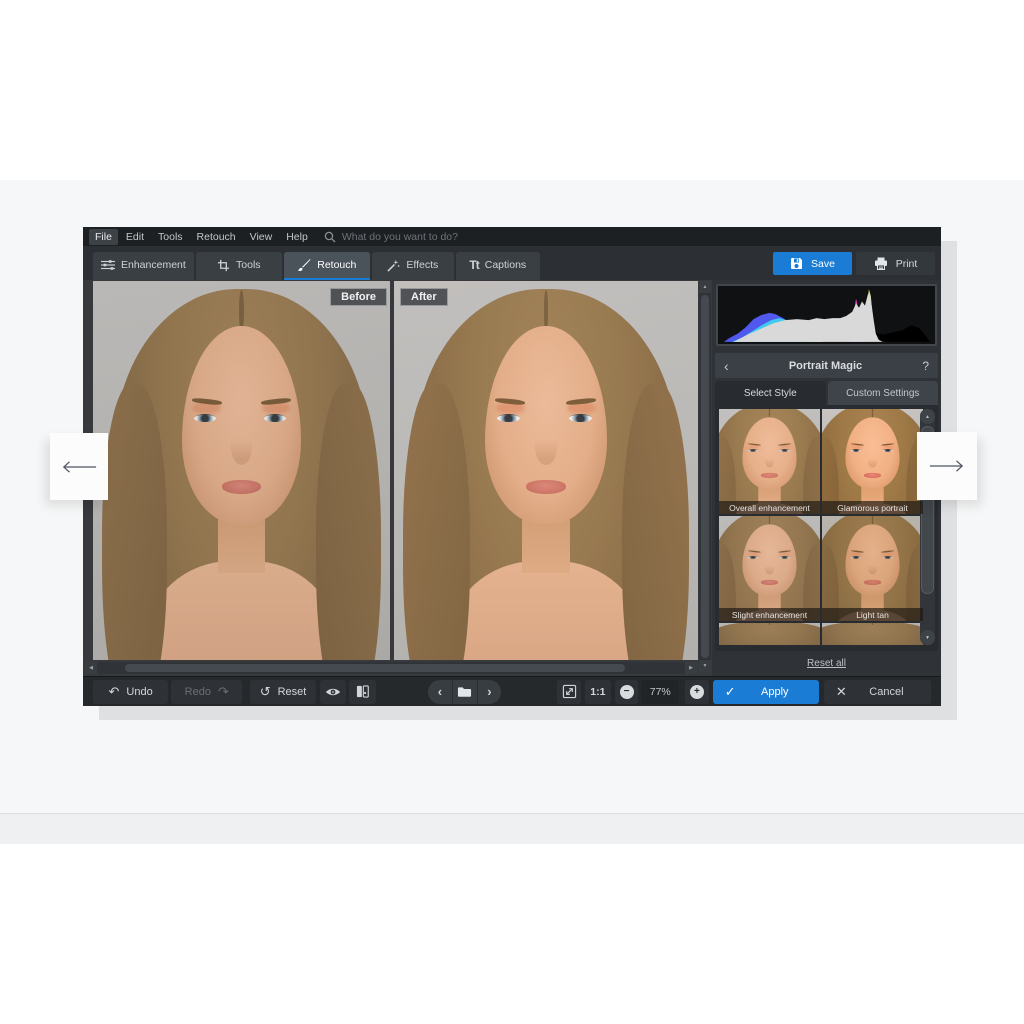 Image resolution: width=1024 pixels, height=1024 pixels. I want to click on brush-icon, so click(304, 265).